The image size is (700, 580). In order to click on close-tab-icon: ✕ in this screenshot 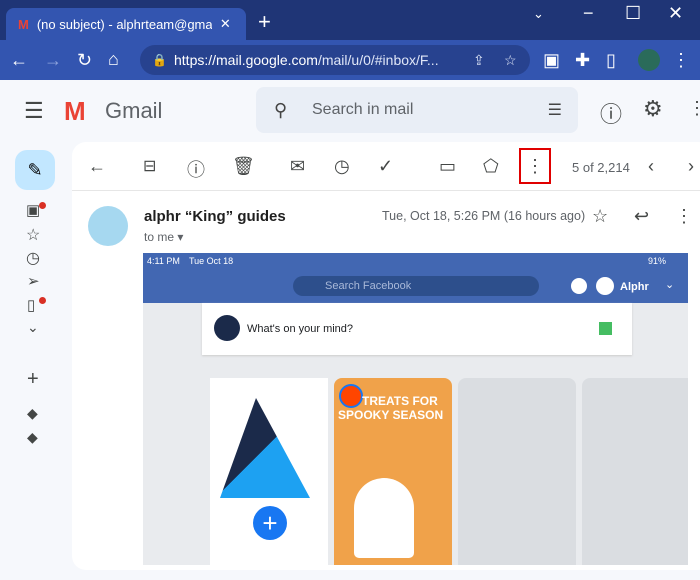, I will do `click(225, 24)`.